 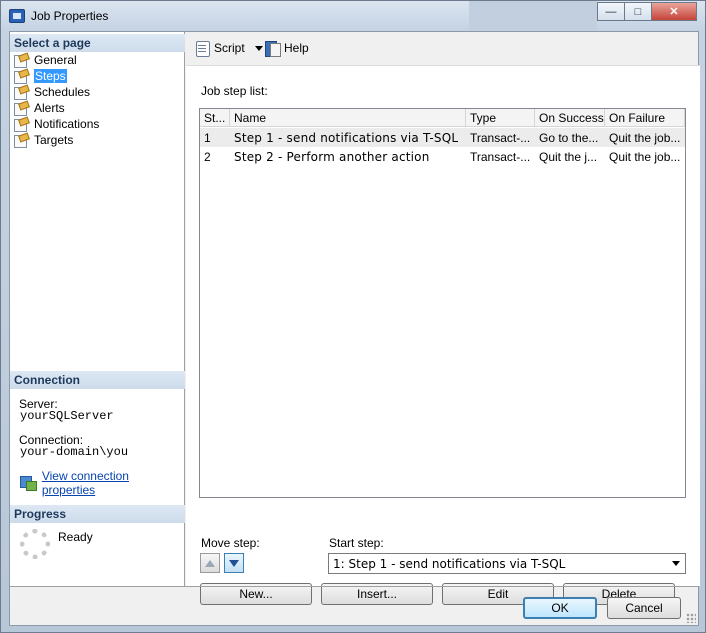 What do you see at coordinates (570, 118) in the screenshot?
I see `column-header-on-success: On Success` at bounding box center [570, 118].